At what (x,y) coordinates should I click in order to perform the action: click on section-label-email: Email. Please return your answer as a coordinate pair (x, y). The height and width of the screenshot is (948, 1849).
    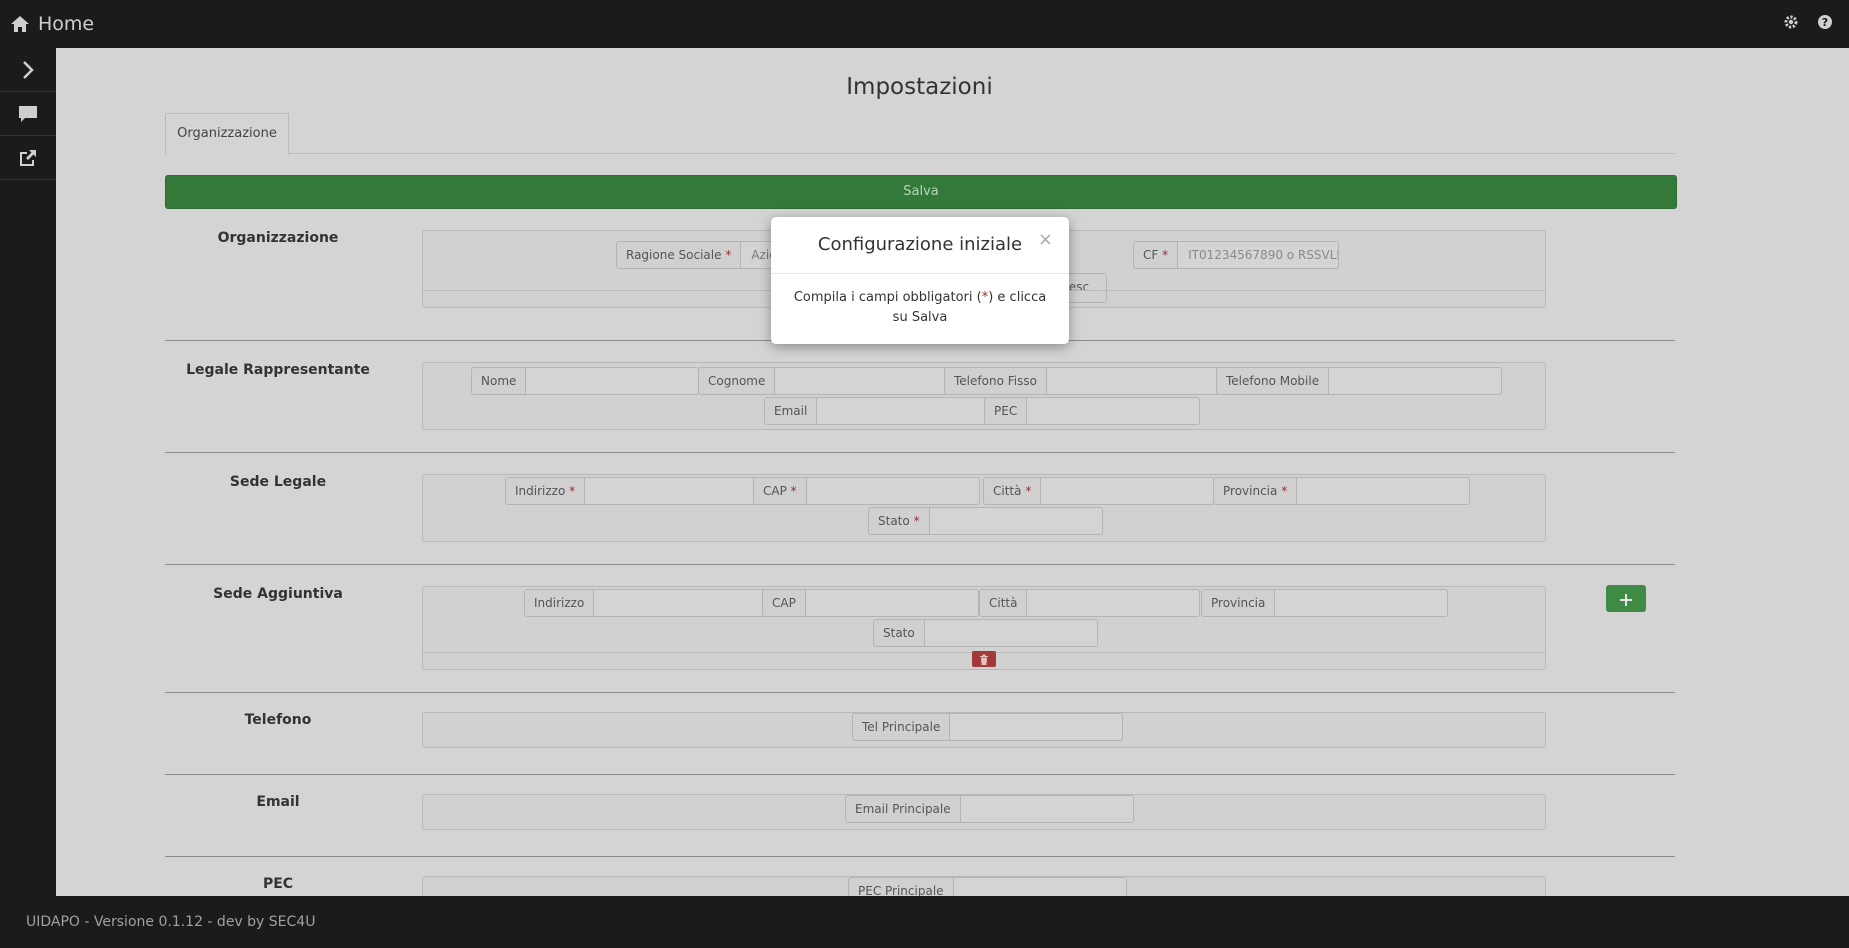
    Looking at the image, I should click on (278, 802).